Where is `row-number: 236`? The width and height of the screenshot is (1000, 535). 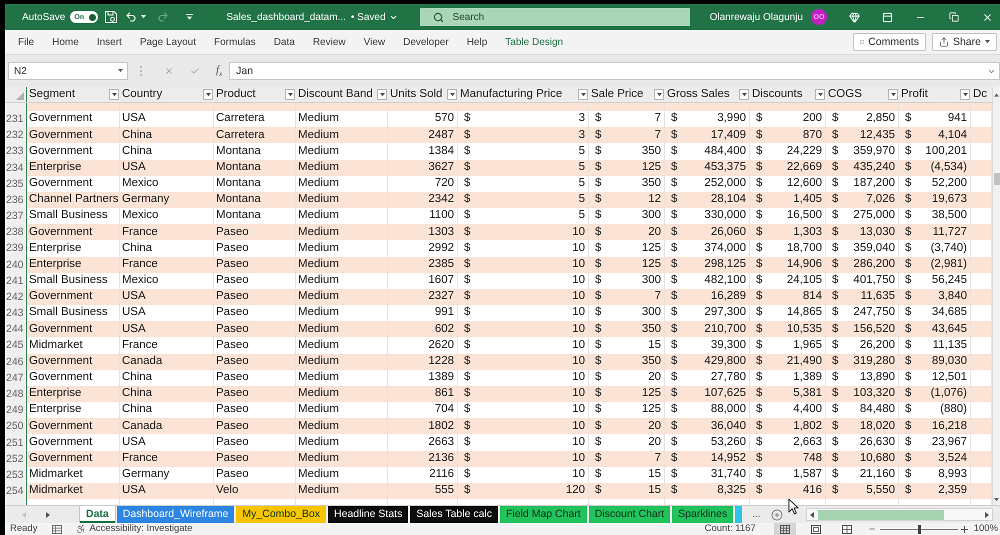
row-number: 236 is located at coordinates (16, 200).